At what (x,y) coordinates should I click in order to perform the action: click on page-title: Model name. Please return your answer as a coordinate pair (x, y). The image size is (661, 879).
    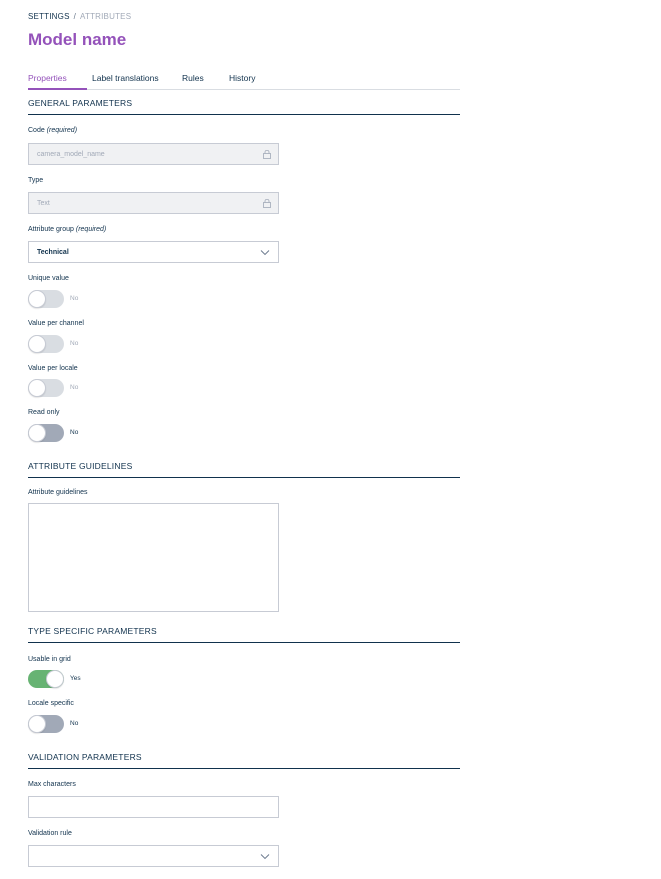
    Looking at the image, I should click on (77, 39).